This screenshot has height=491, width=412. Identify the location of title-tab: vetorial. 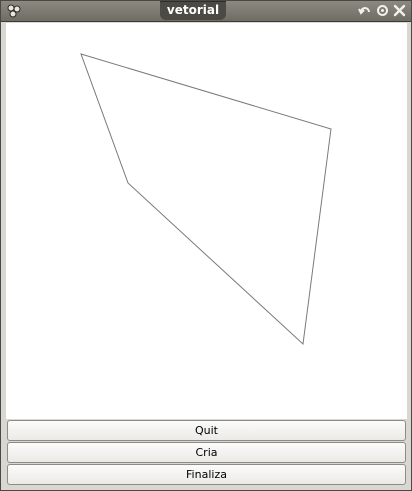
(193, 10).